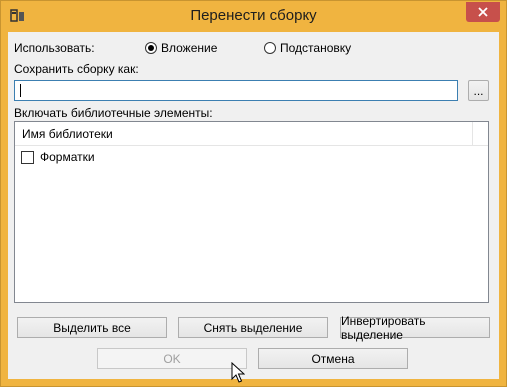 The image size is (507, 387). What do you see at coordinates (316, 48) in the screenshot?
I see `radio-substitute-label: Подстановку` at bounding box center [316, 48].